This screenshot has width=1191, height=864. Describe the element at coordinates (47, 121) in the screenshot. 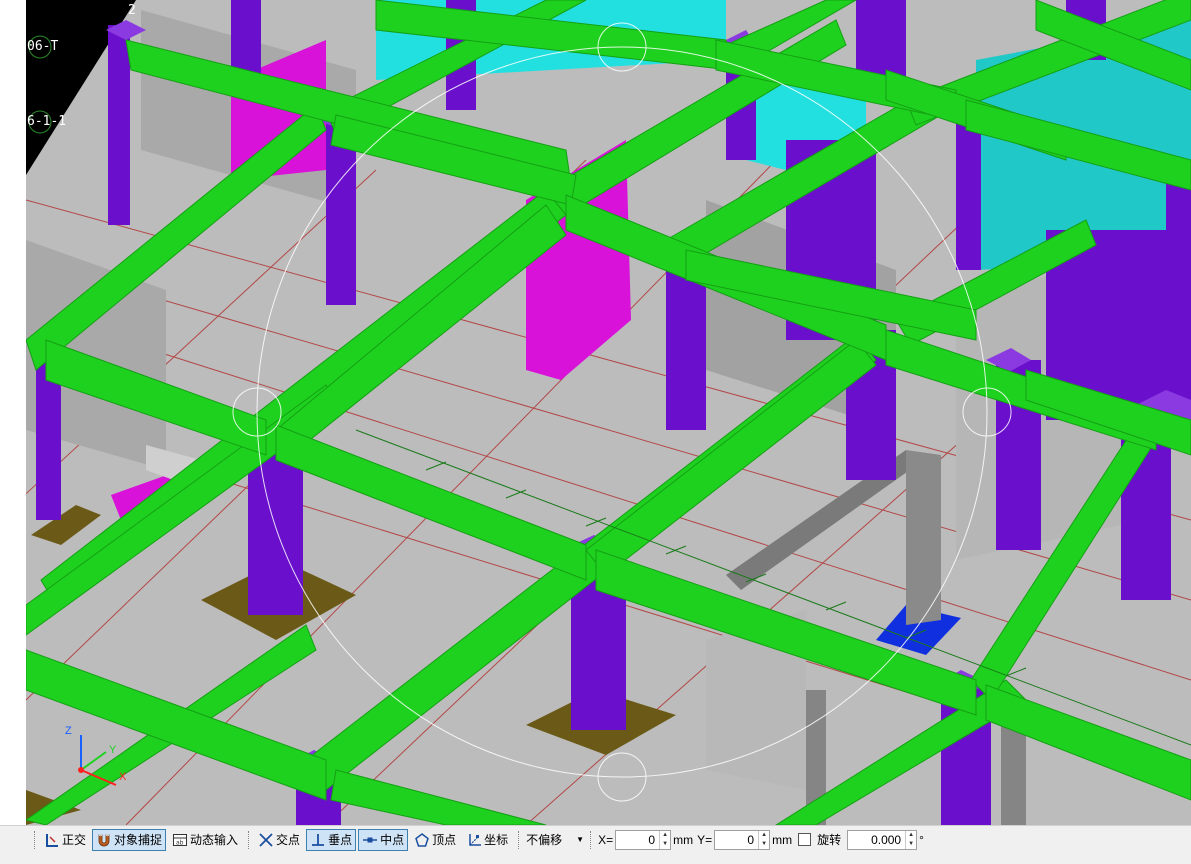

I see `axis-label-611: 6-1-1` at that location.